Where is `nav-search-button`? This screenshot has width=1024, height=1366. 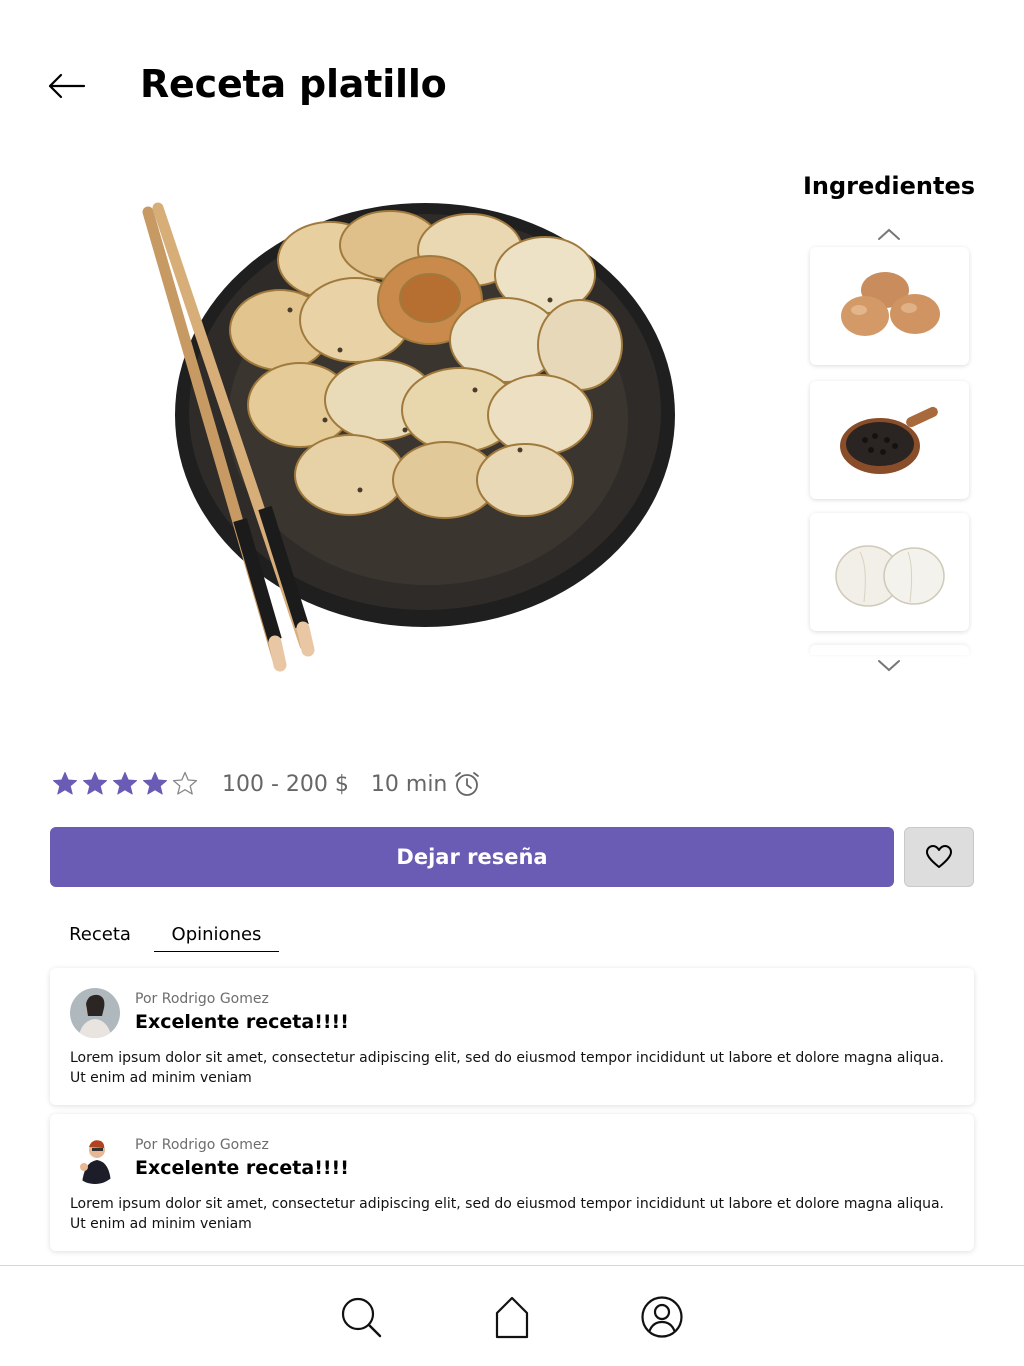
nav-search-button is located at coordinates (361, 1317).